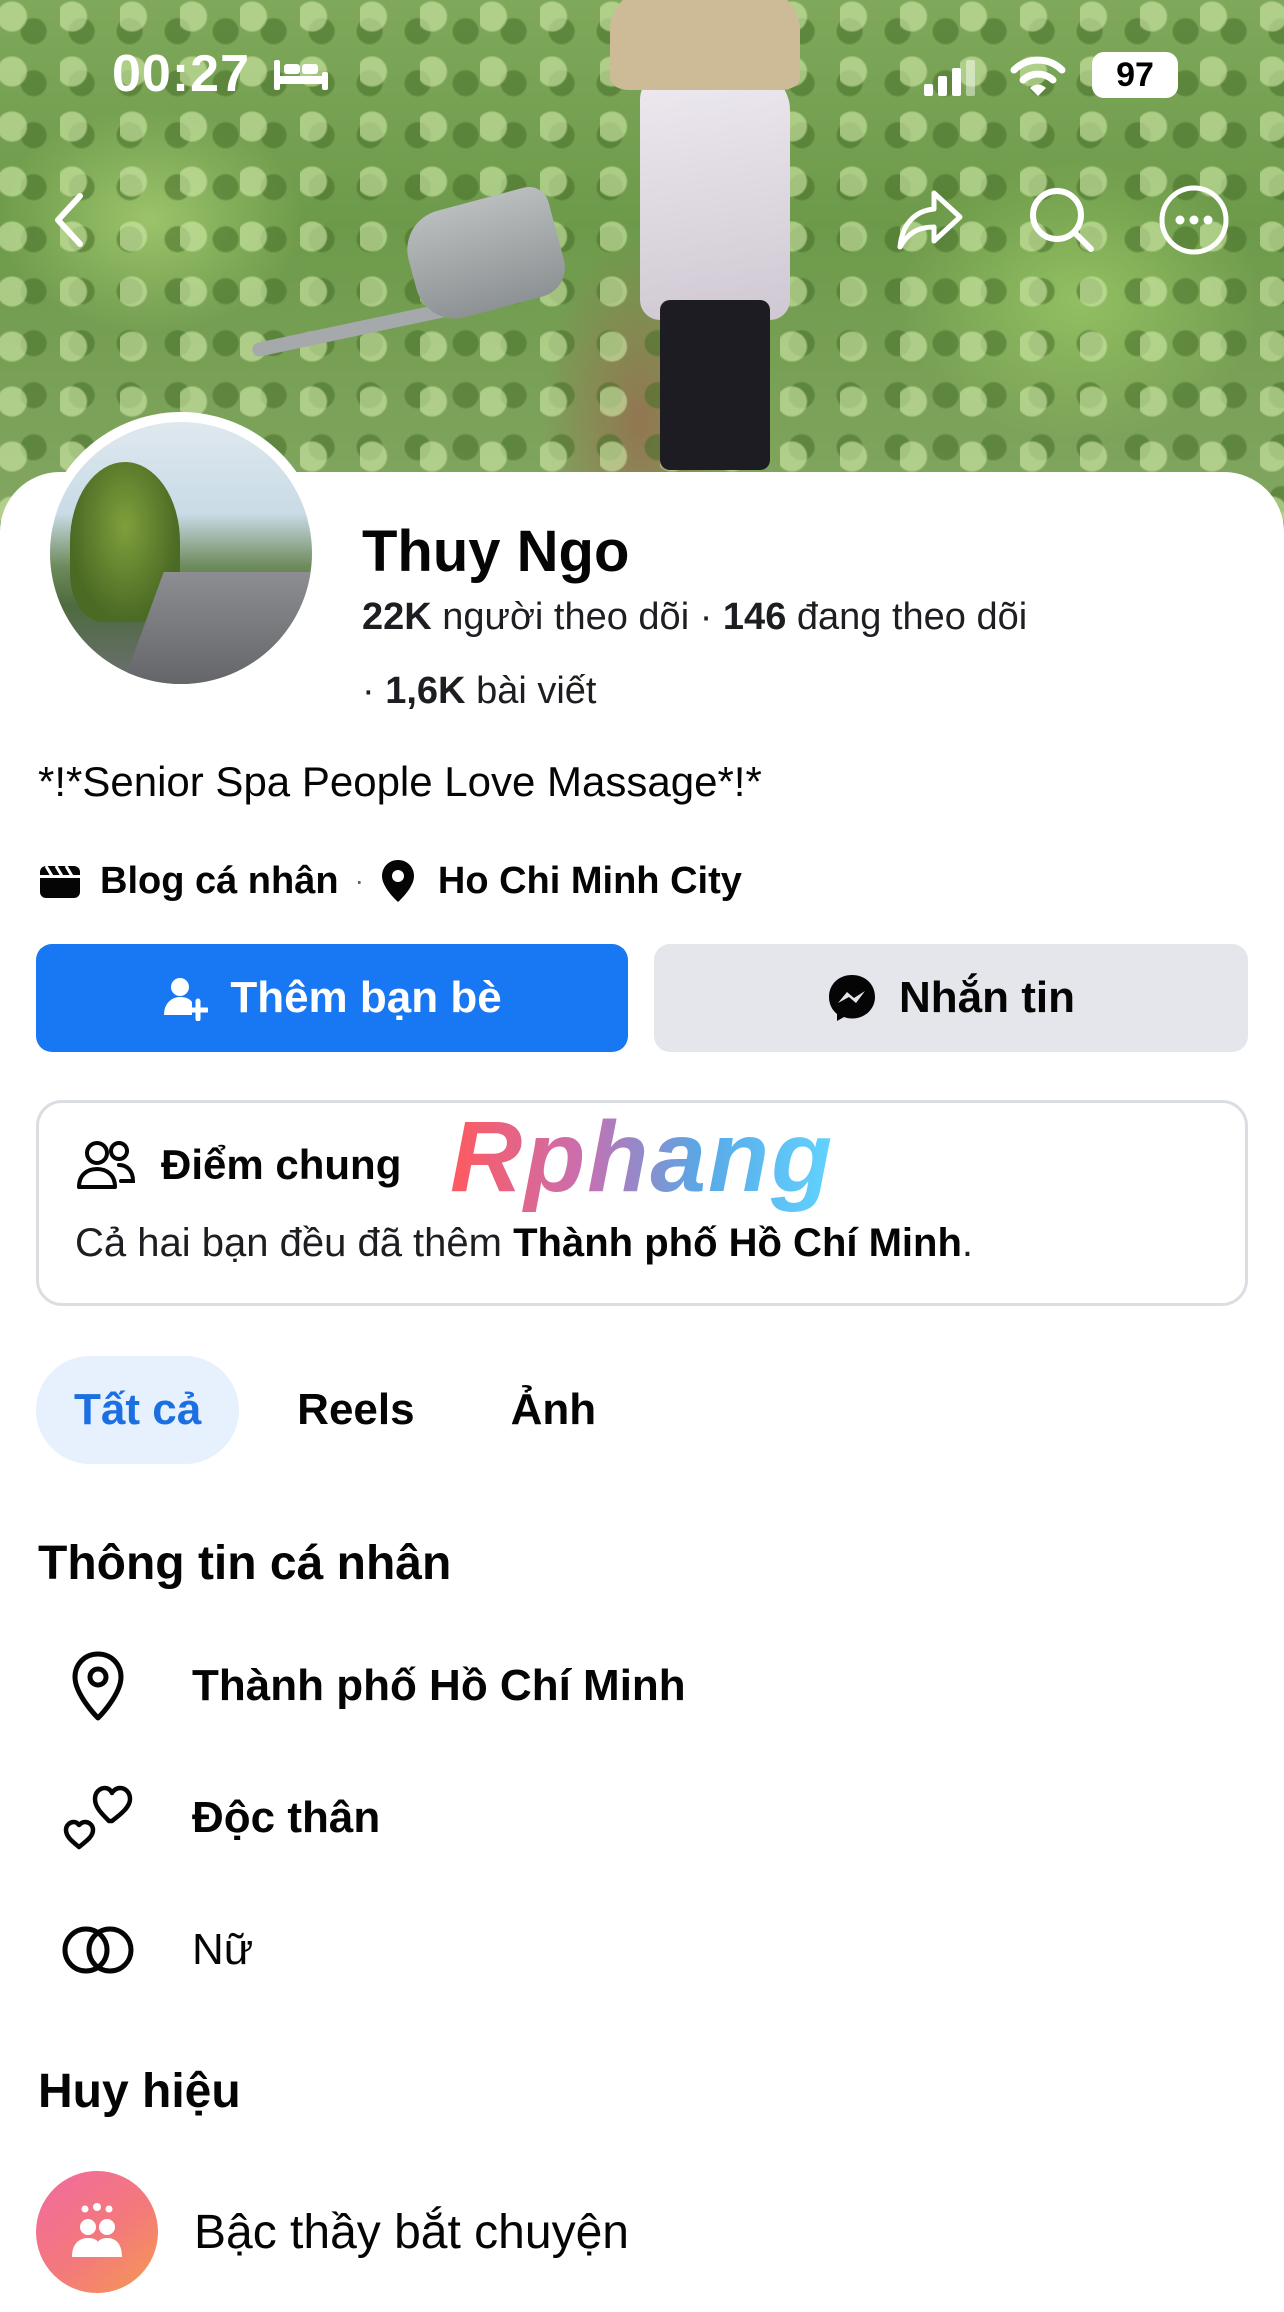  Describe the element at coordinates (642, 1157) in the screenshot. I see `watermark-logo: Rphang` at that location.